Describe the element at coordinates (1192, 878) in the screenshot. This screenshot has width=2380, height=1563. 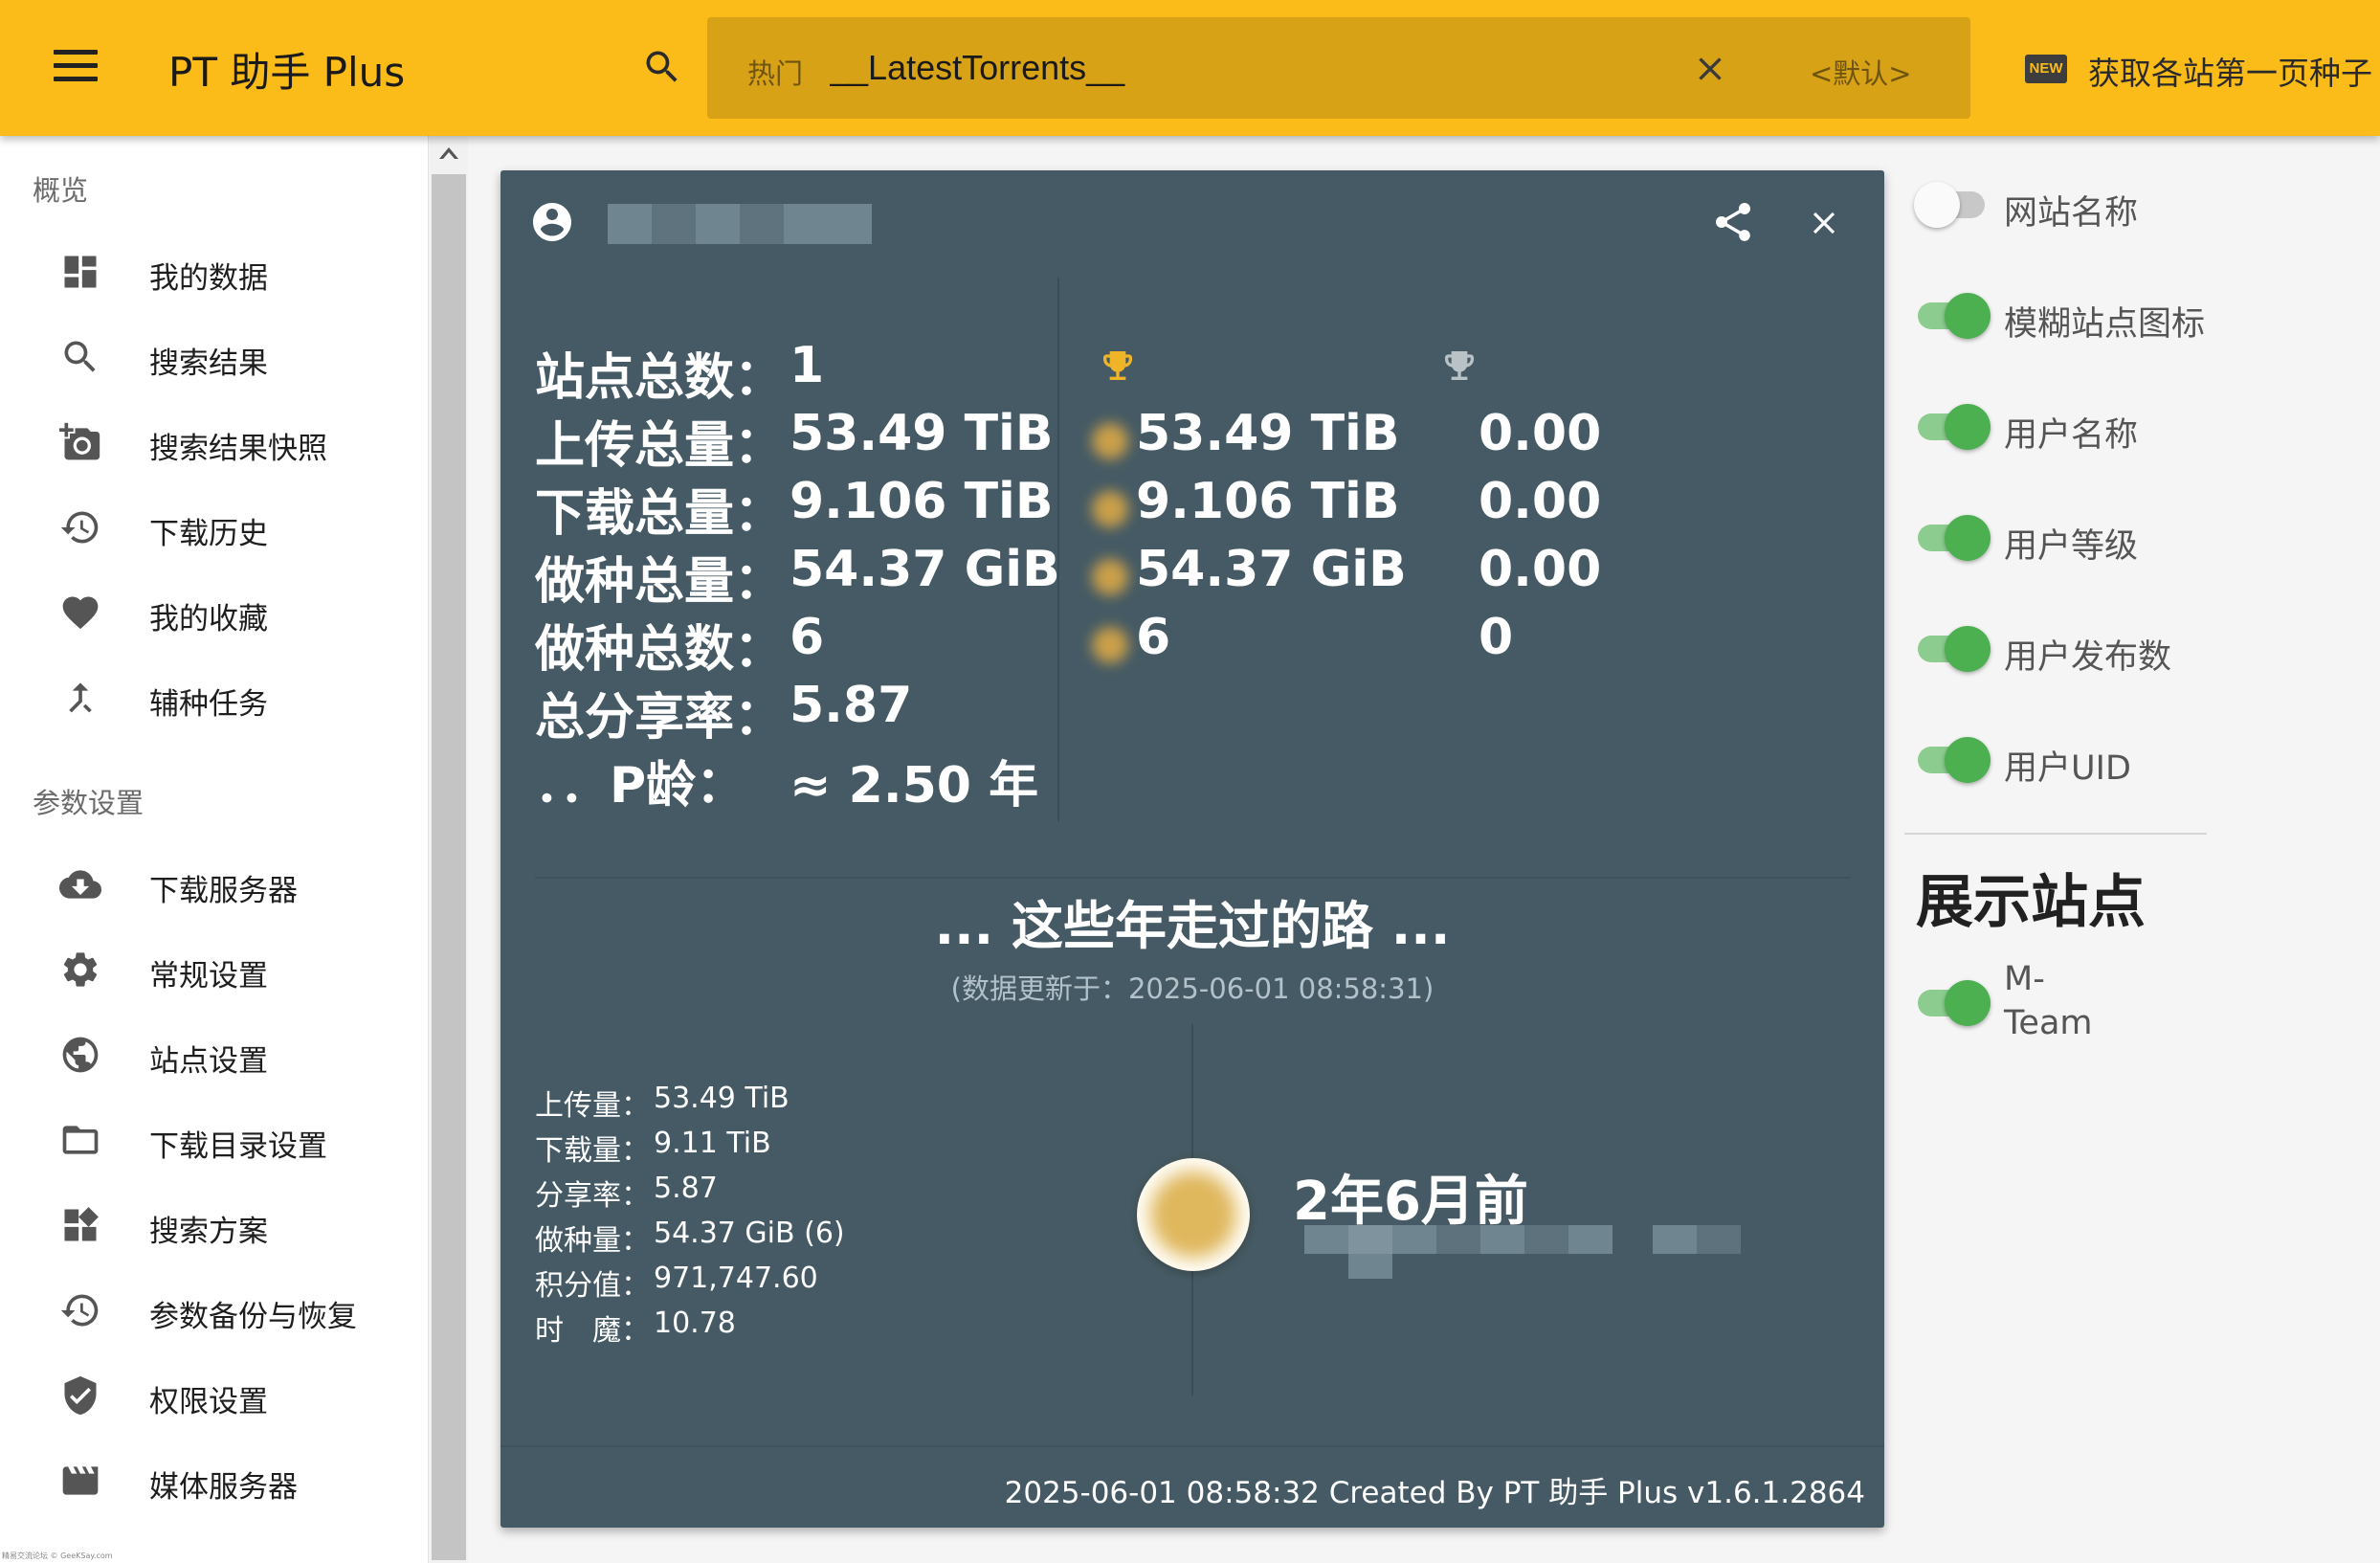
I see `section-divider` at that location.